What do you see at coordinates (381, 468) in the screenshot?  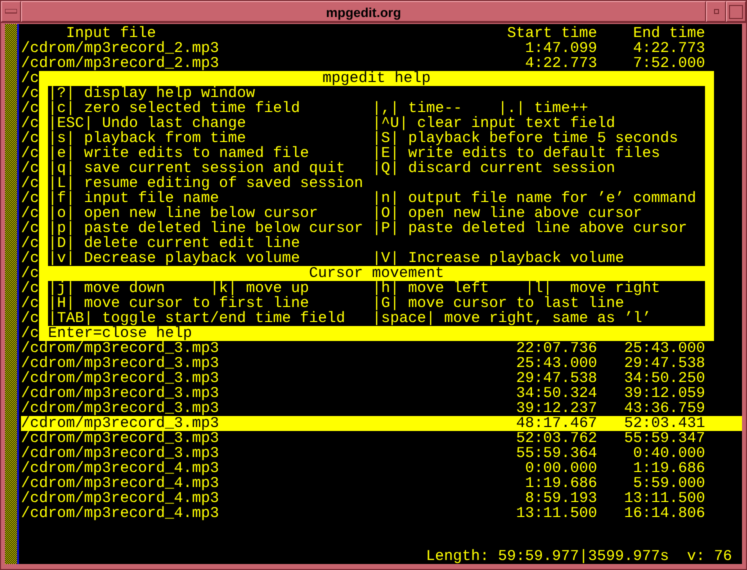 I see `file-row: /cdrom/mp3record_4.mp3 0:00.000 1:19.686` at bounding box center [381, 468].